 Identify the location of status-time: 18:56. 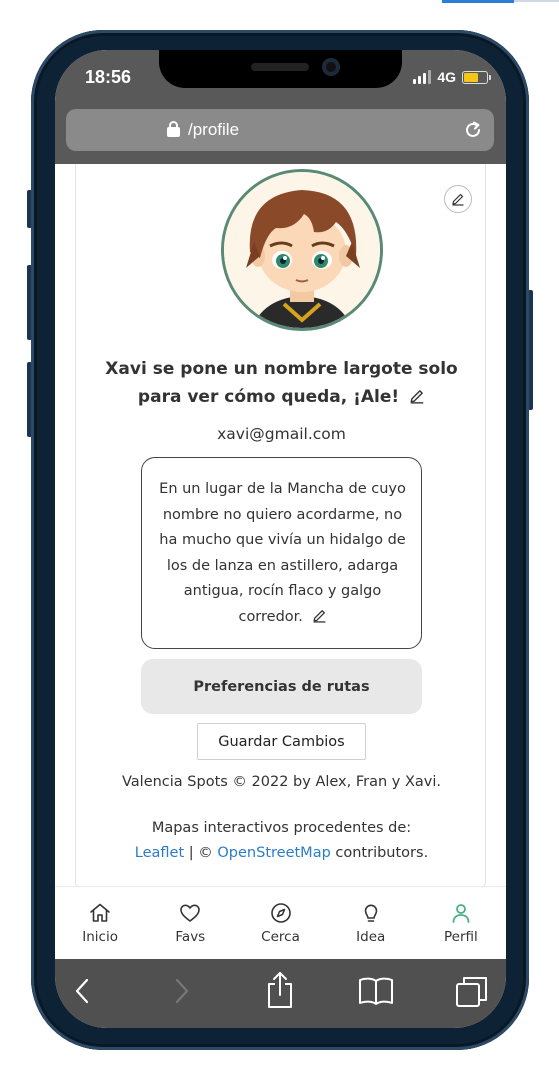
(108, 77).